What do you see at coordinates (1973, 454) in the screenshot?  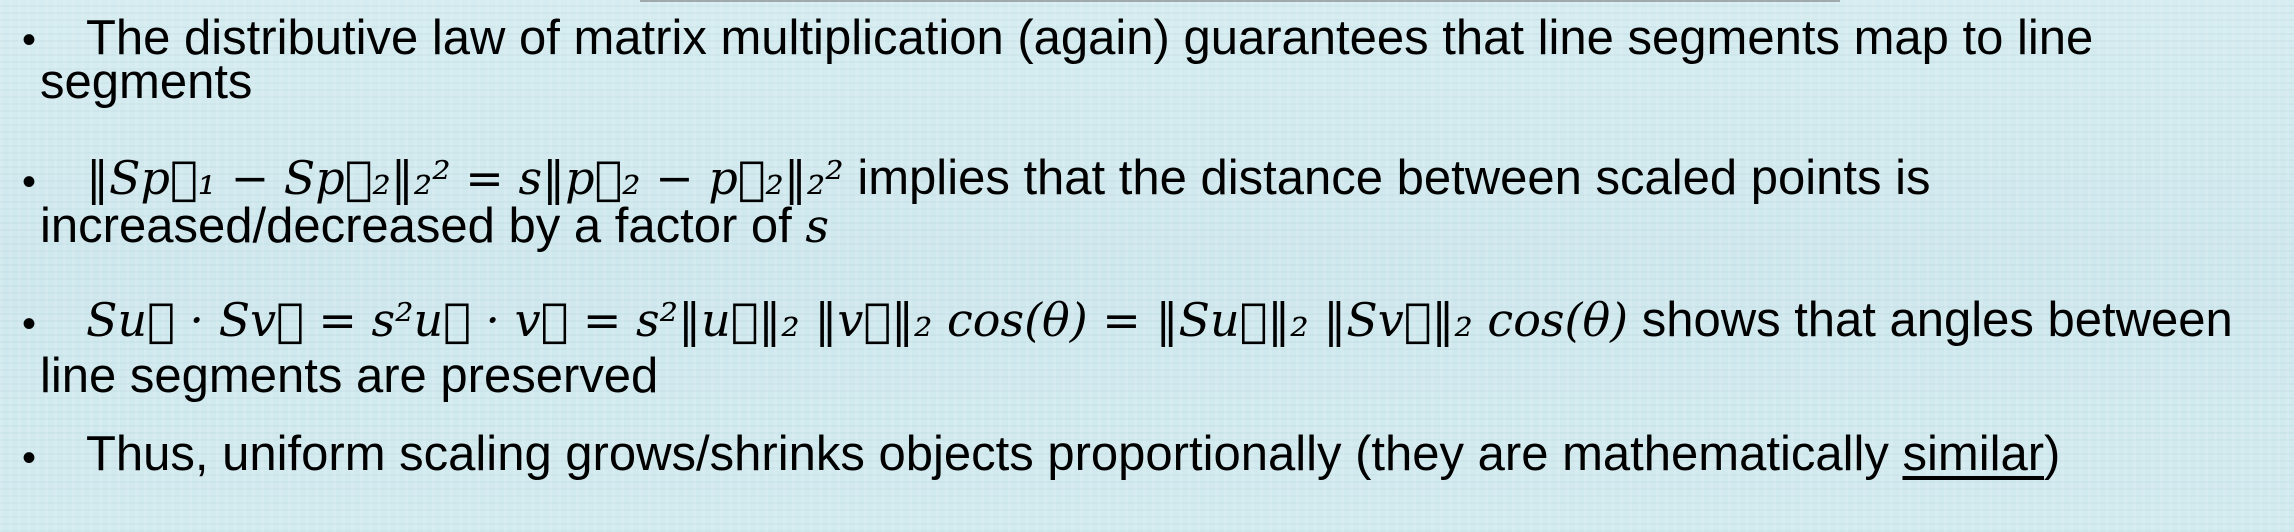 I see `underlined-term: similar` at bounding box center [1973, 454].